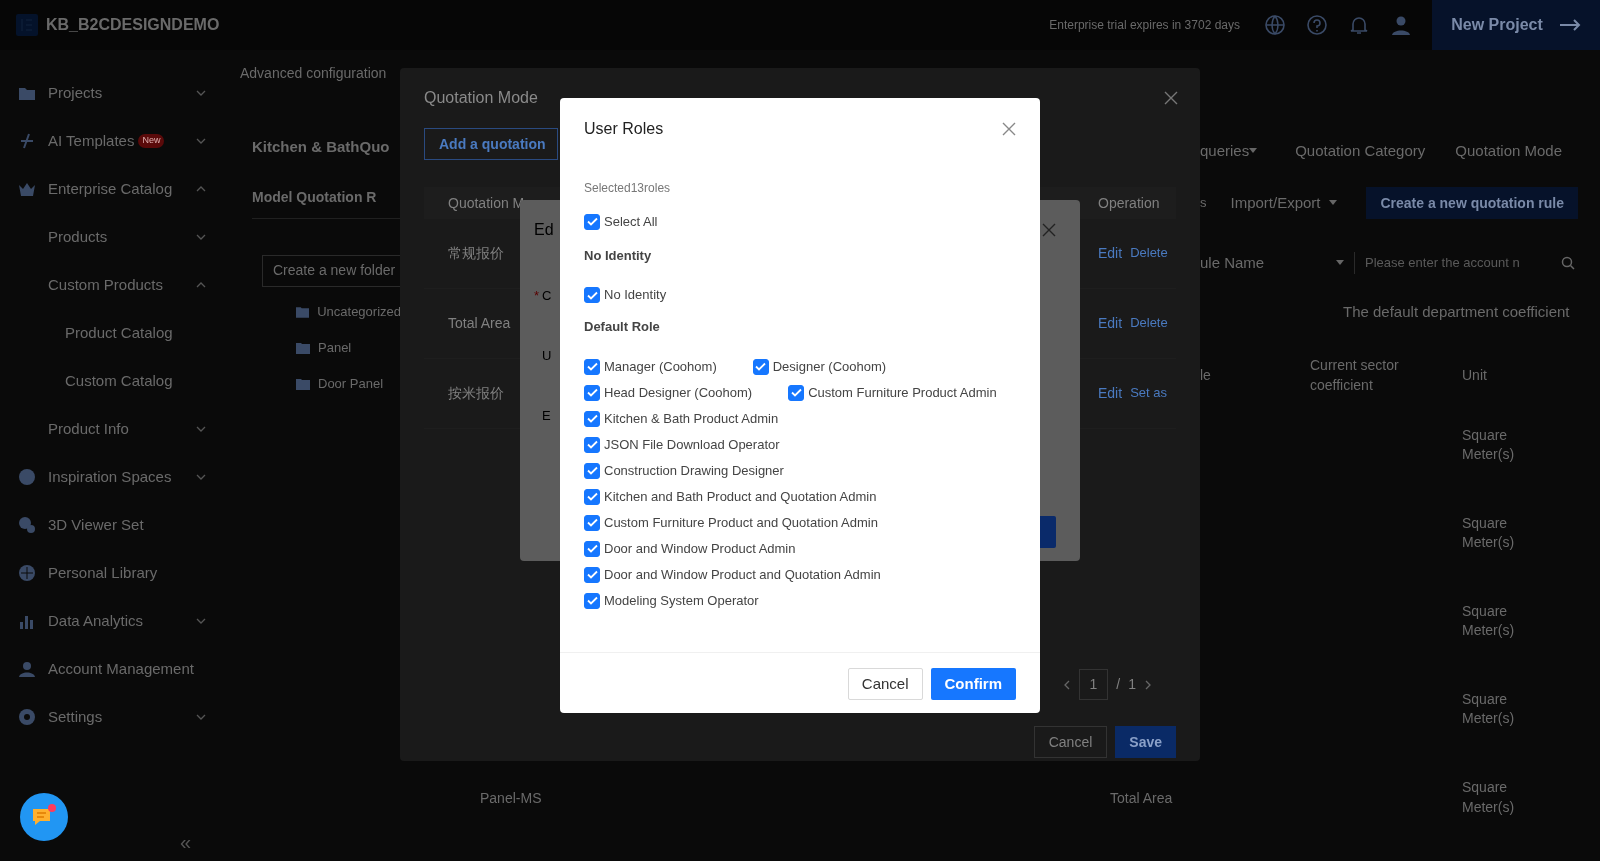 This screenshot has width=1600, height=861. What do you see at coordinates (348, 347) in the screenshot?
I see `folder-item: Panel` at bounding box center [348, 347].